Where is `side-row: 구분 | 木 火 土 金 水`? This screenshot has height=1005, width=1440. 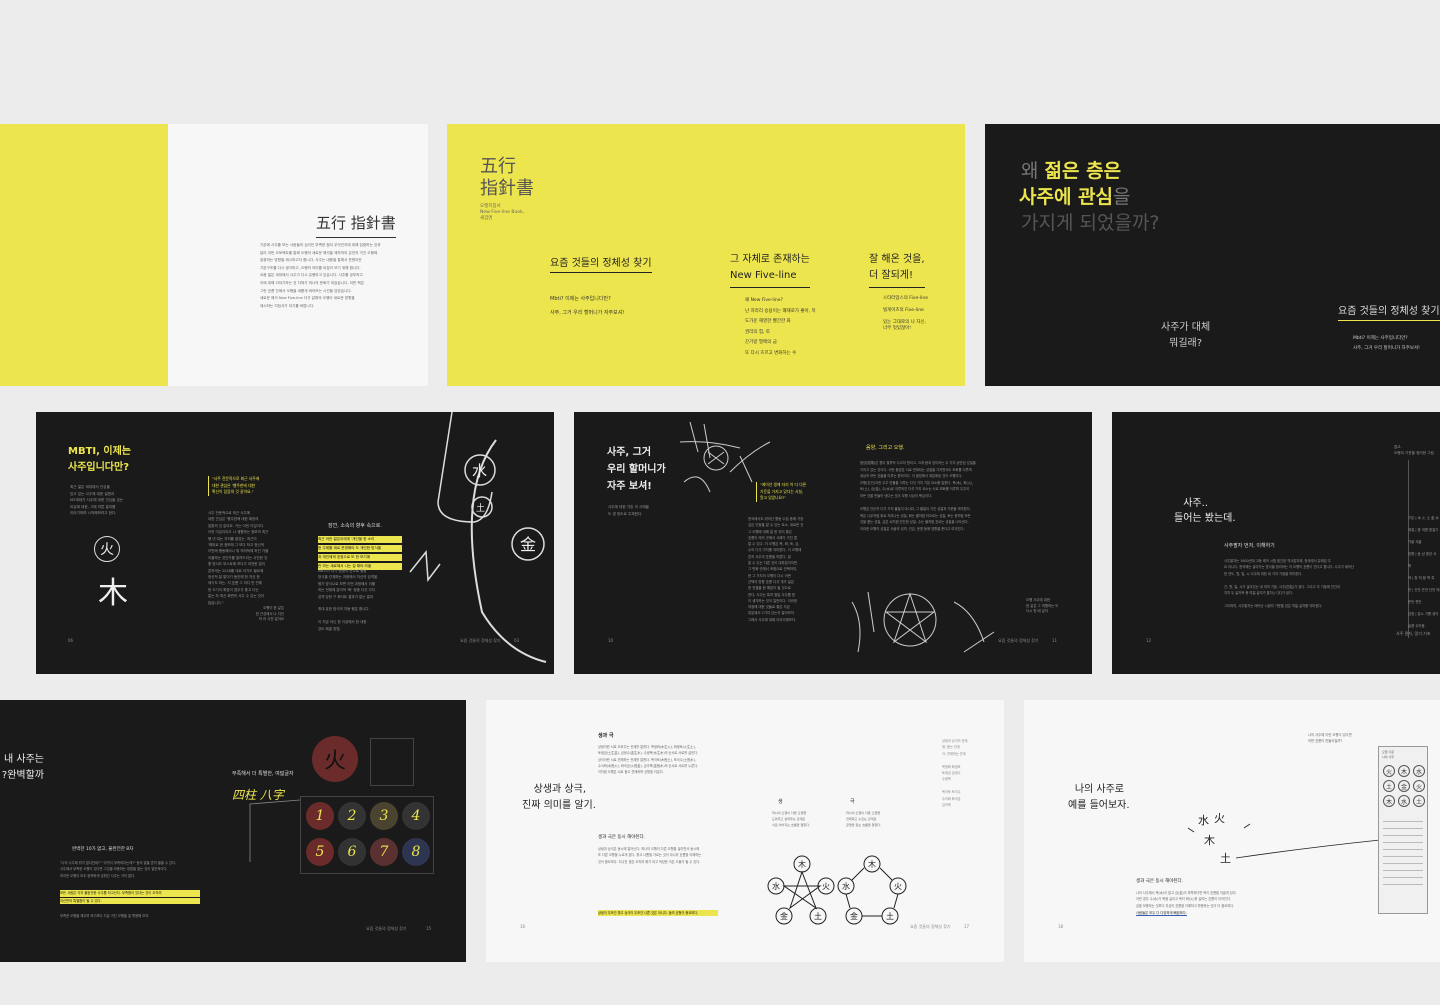 side-row: 구분 | 木 火 土 金 水 is located at coordinates (1423, 518).